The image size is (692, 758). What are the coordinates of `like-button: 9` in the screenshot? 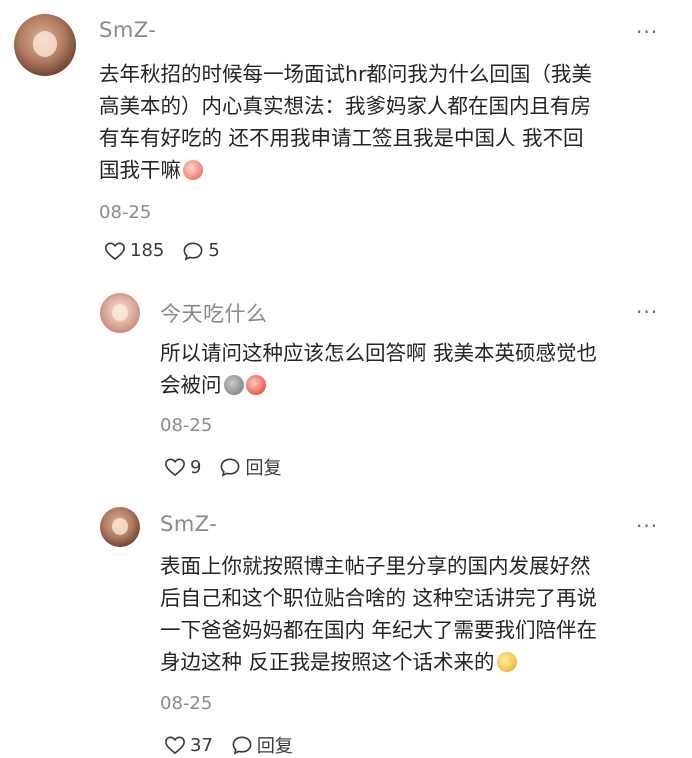 It's located at (182, 467).